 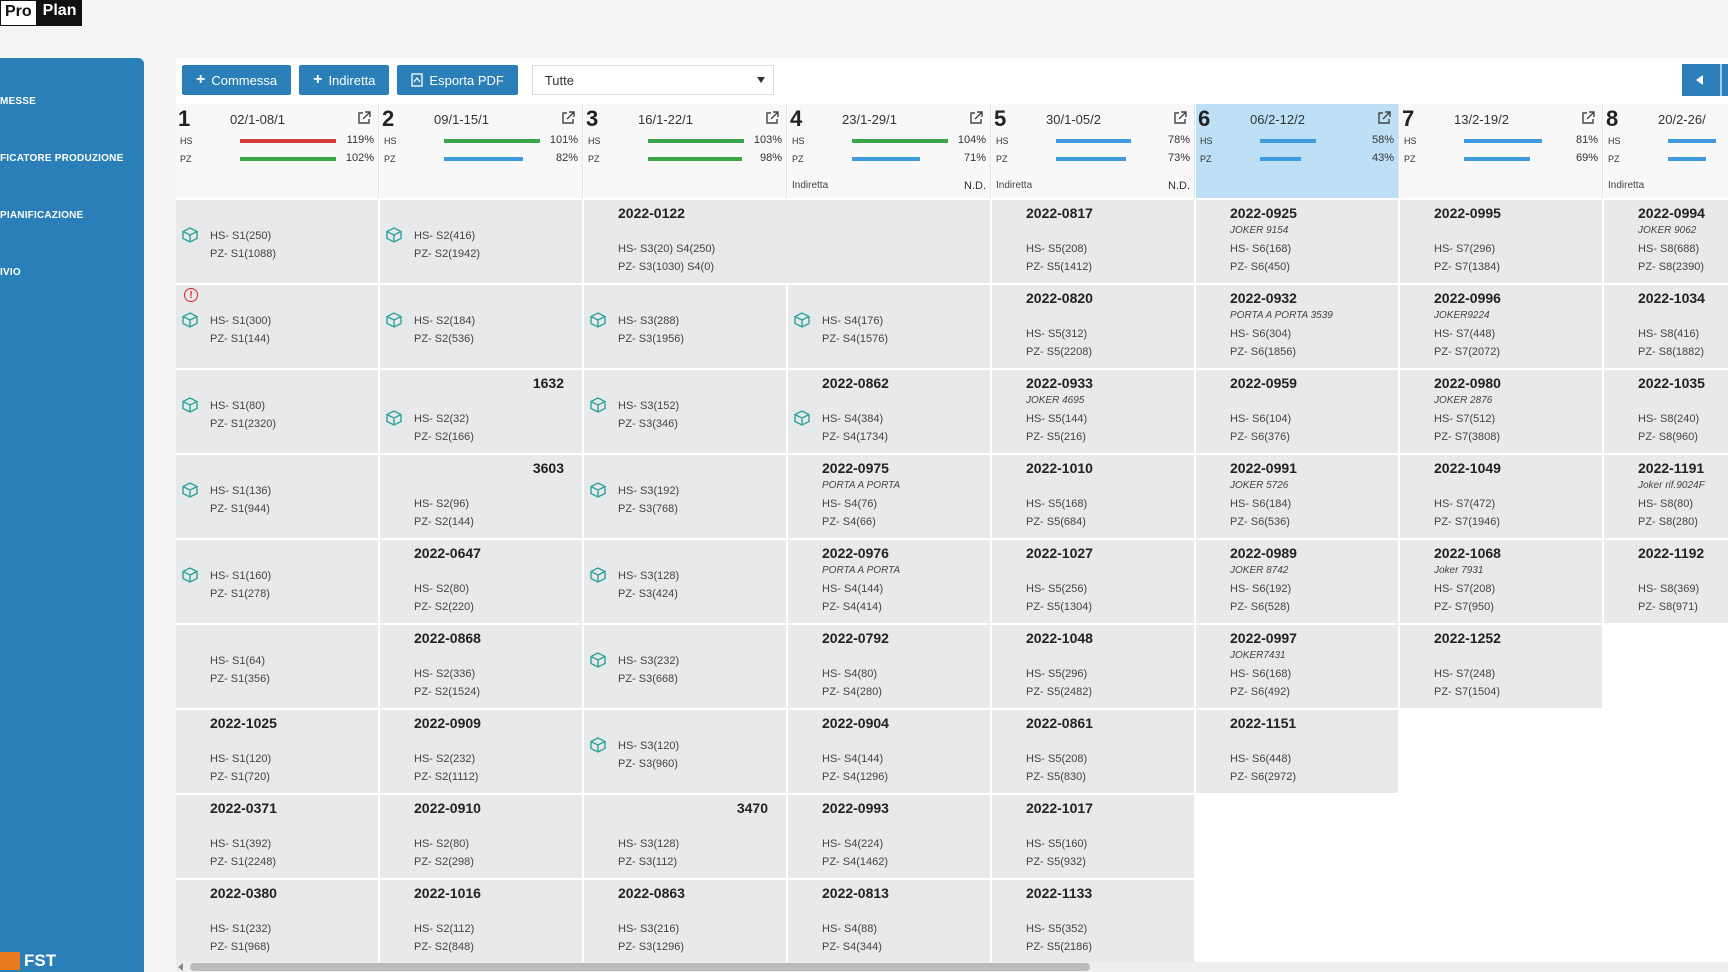 I want to click on job-card: 2022-0997 JOKER7431 HS- S6(168) PZ- S6(492), so click(x=1297, y=666).